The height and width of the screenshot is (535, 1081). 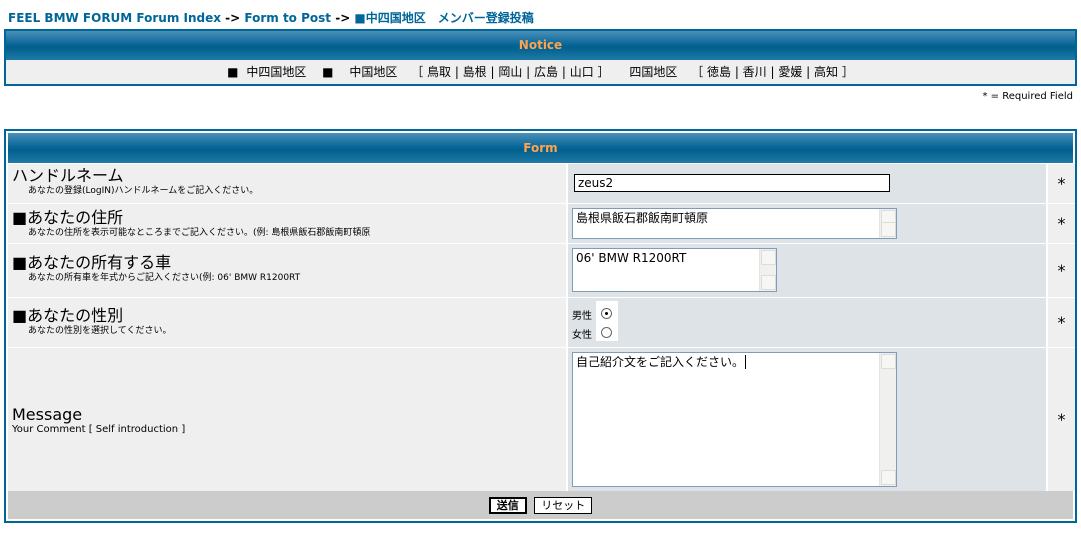 I want to click on gender-row: ■あなたの性別 あなたの性別を選択してください。 男性 女性 *, so click(x=541, y=322).